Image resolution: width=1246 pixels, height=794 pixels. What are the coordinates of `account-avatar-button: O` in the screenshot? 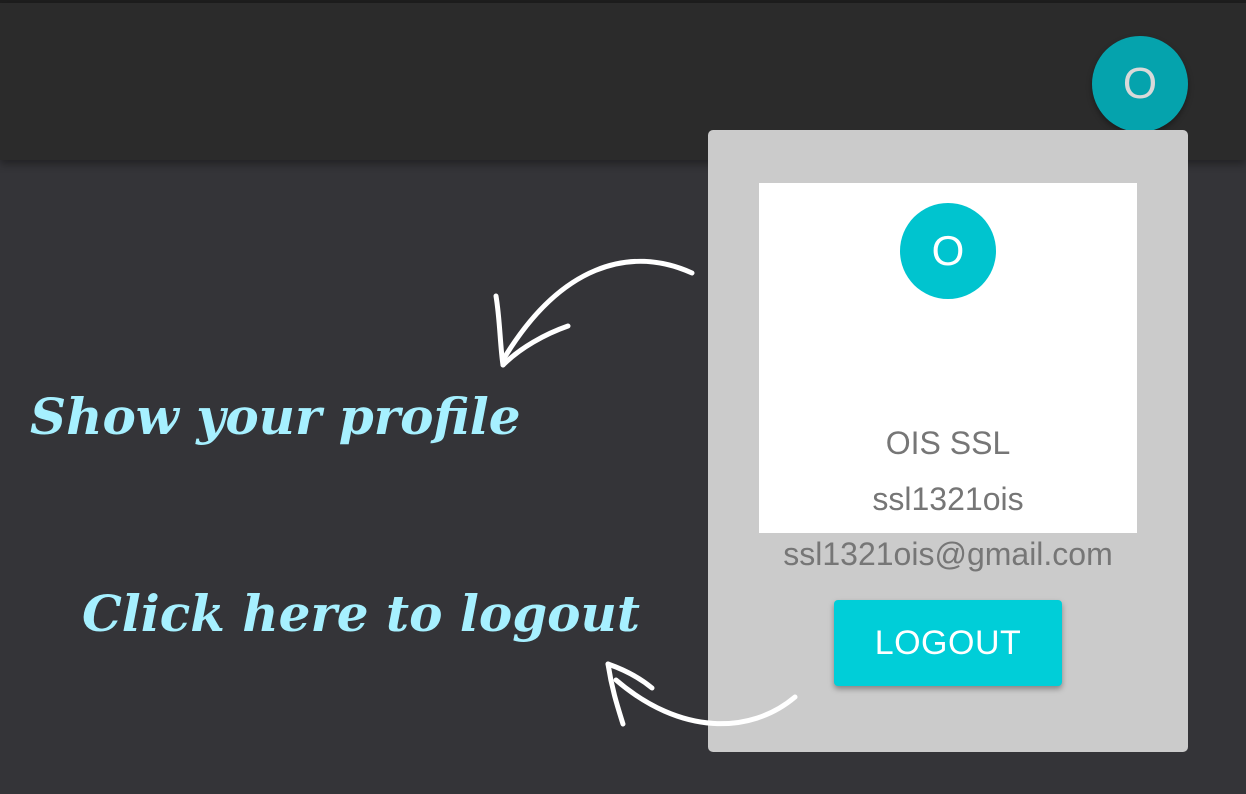 It's located at (1140, 84).